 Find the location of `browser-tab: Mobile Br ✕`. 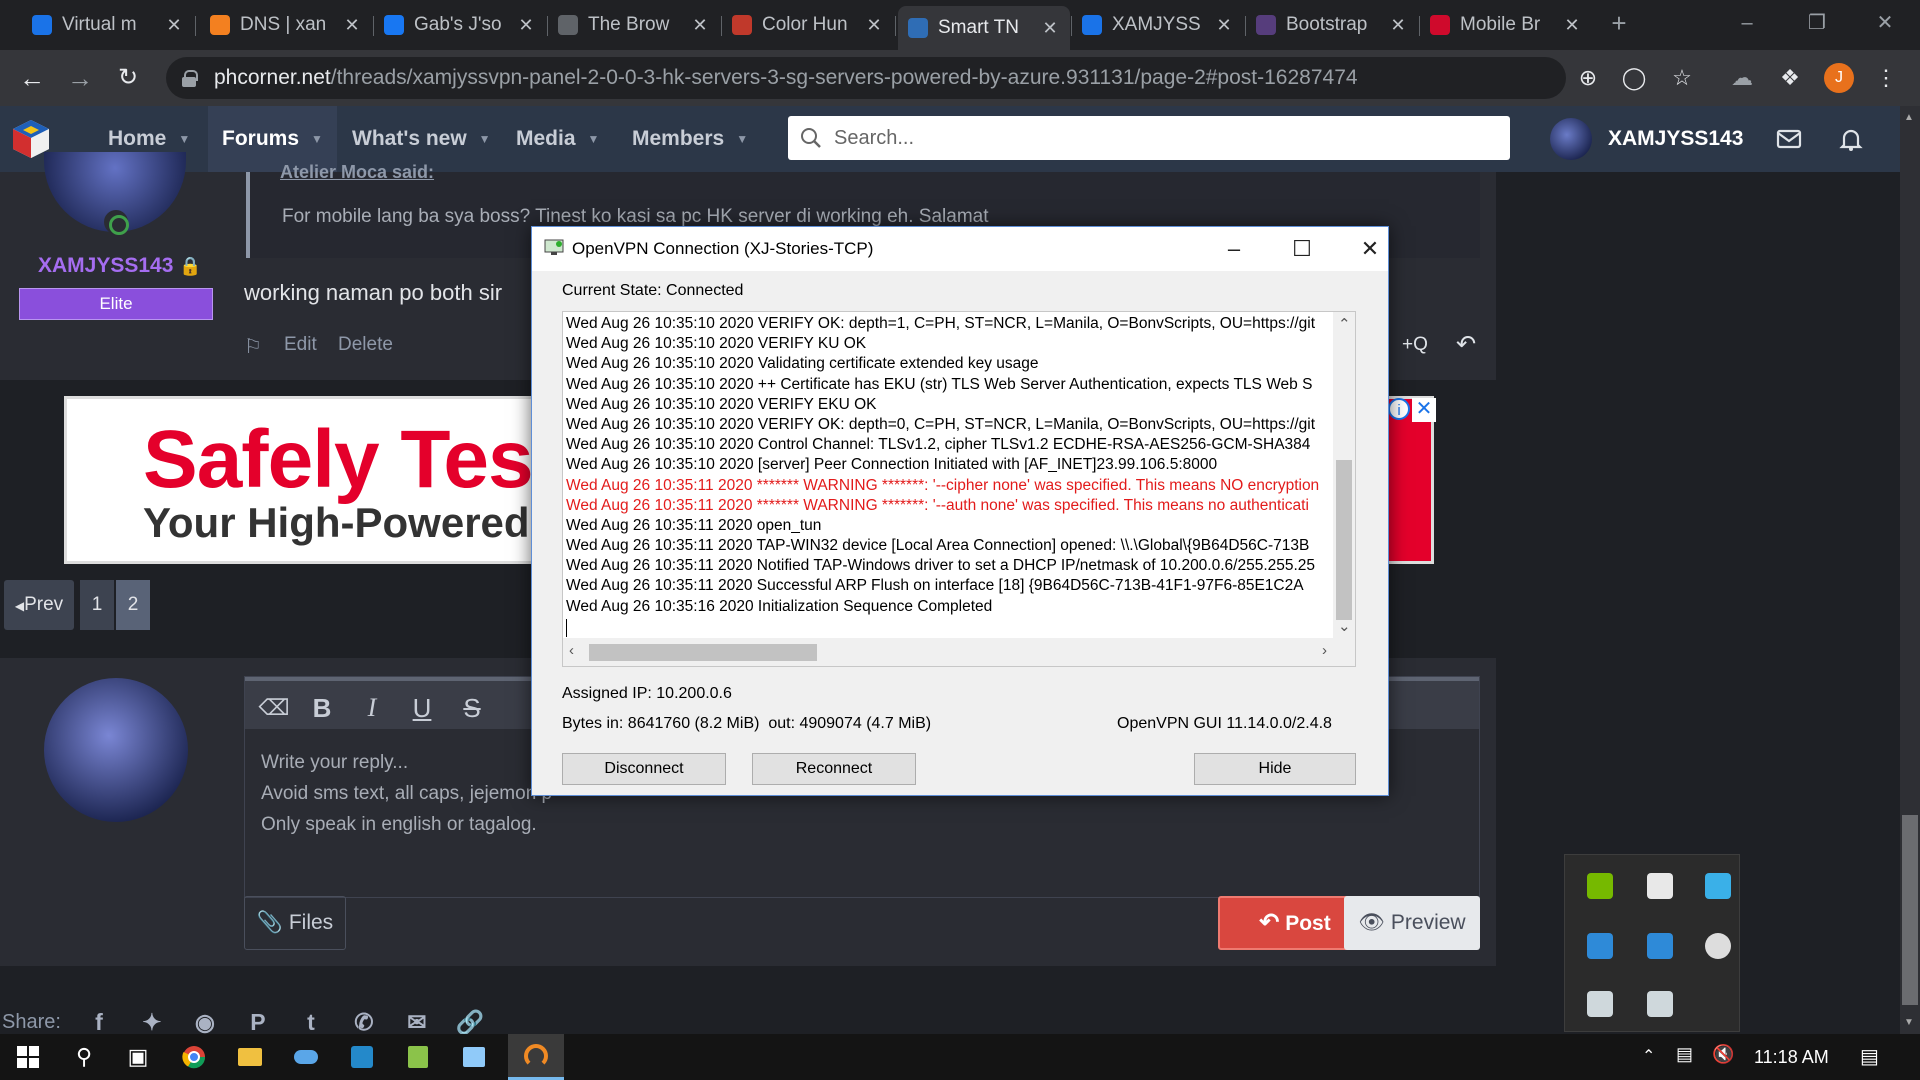

browser-tab: Mobile Br ✕ is located at coordinates (1506, 25).